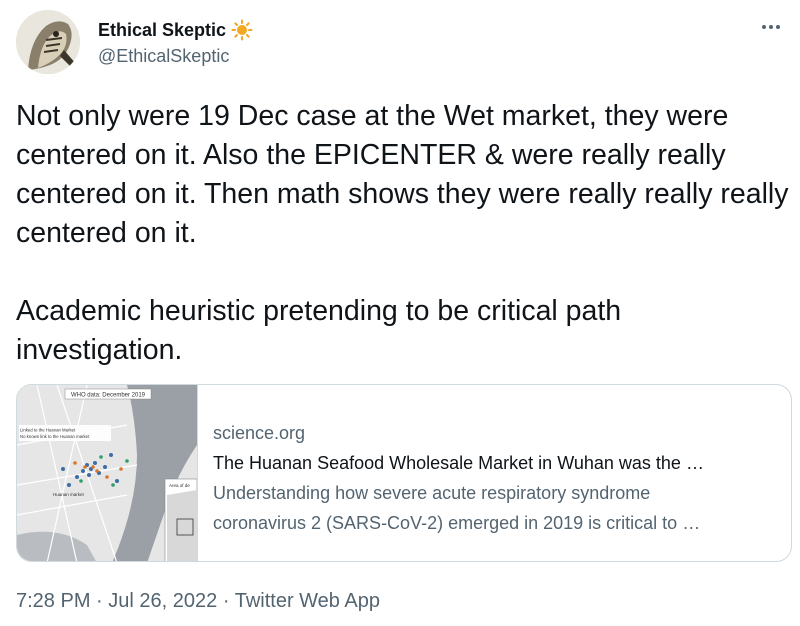  Describe the element at coordinates (259, 433) in the screenshot. I see `link-card-domain: science.org` at that location.